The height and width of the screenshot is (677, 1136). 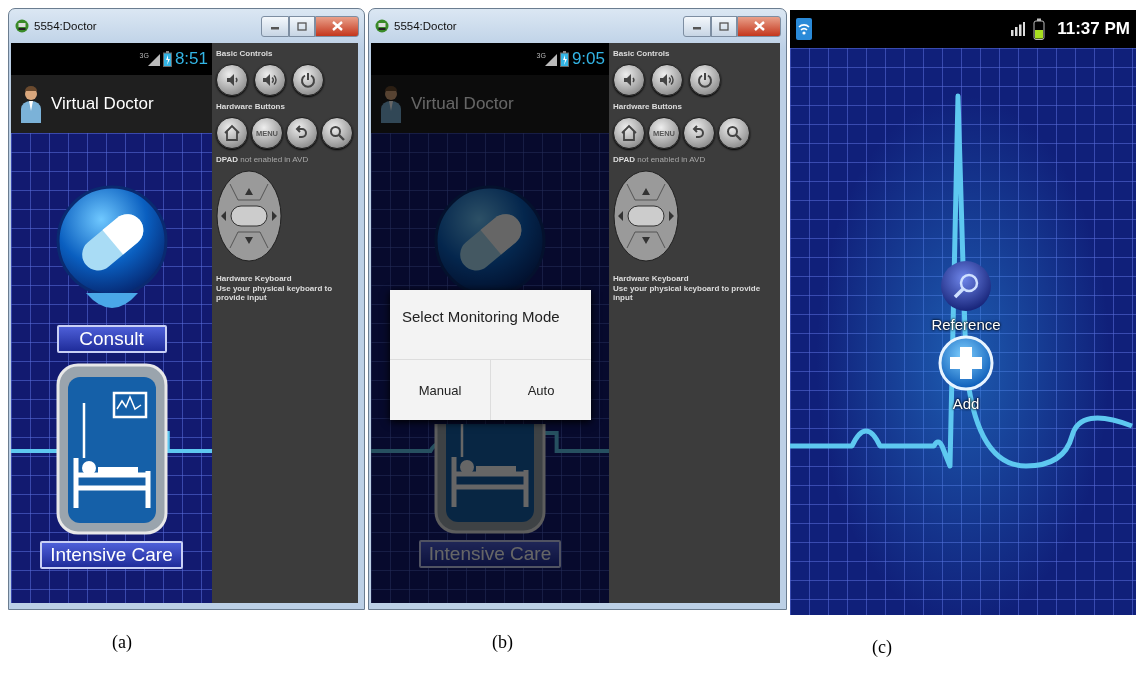 What do you see at coordinates (882, 647) in the screenshot?
I see `figure-caption: (c)` at bounding box center [882, 647].